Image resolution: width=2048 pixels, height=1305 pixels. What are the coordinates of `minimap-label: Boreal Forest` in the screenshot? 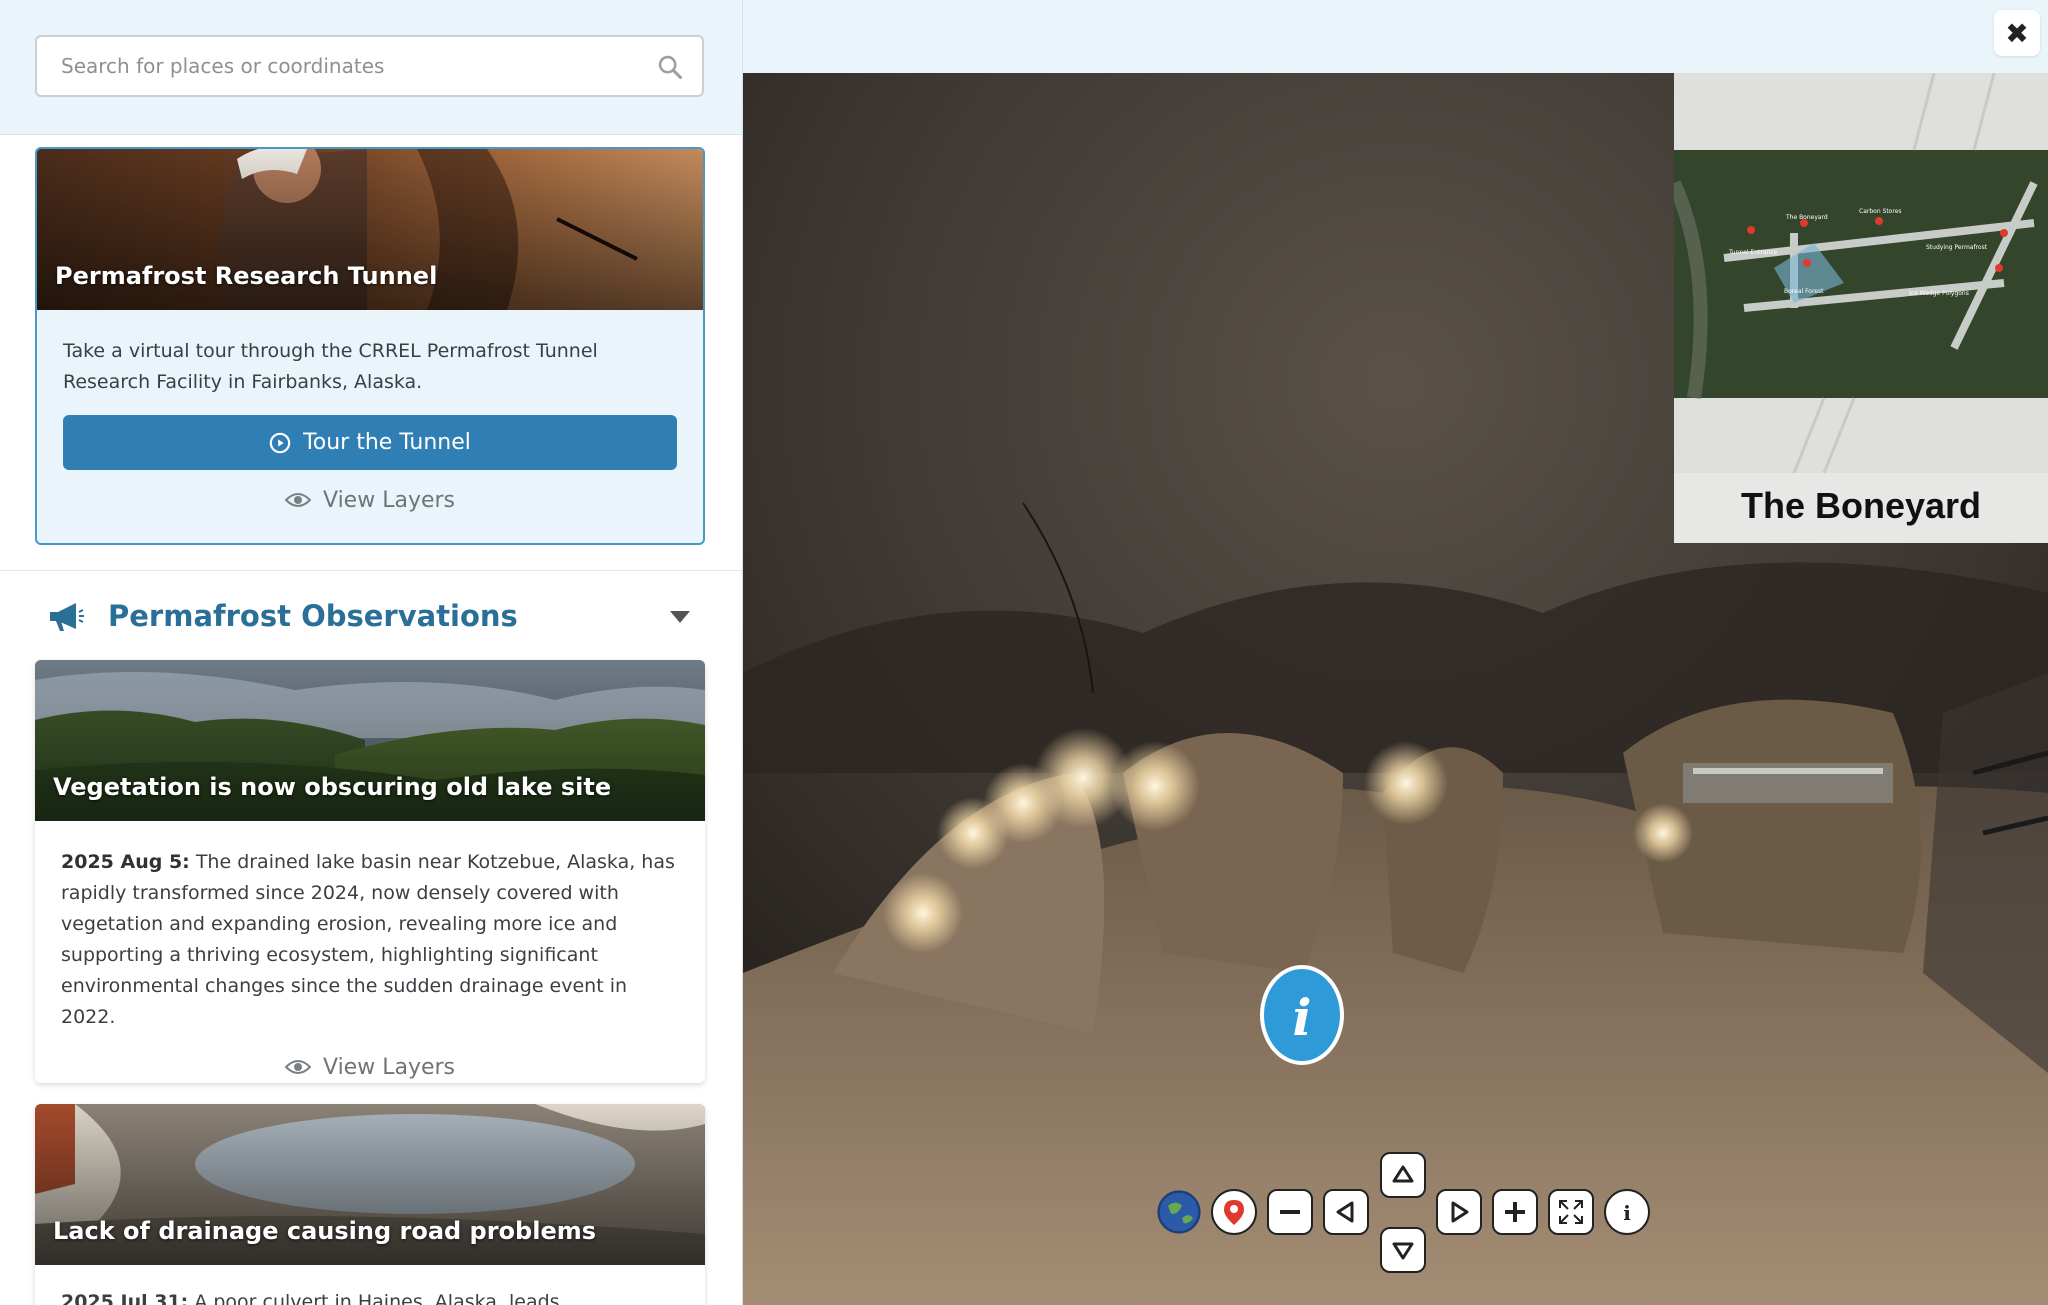 It's located at (1804, 291).